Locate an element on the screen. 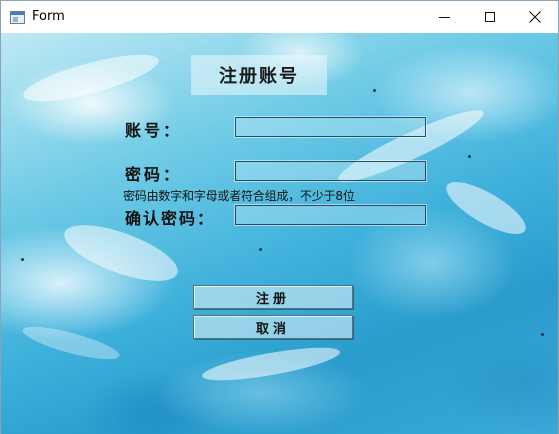  close-icon is located at coordinates (535, 17).